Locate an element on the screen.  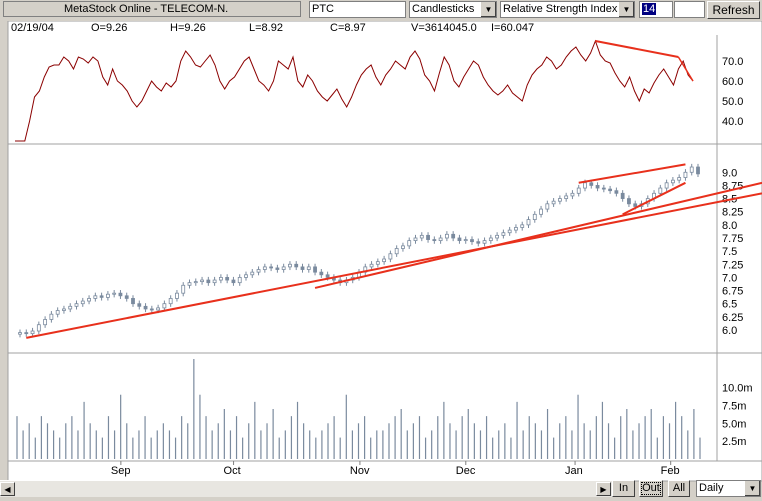
app-title: MetaStock Online - TELECOM-N. is located at coordinates (152, 9).